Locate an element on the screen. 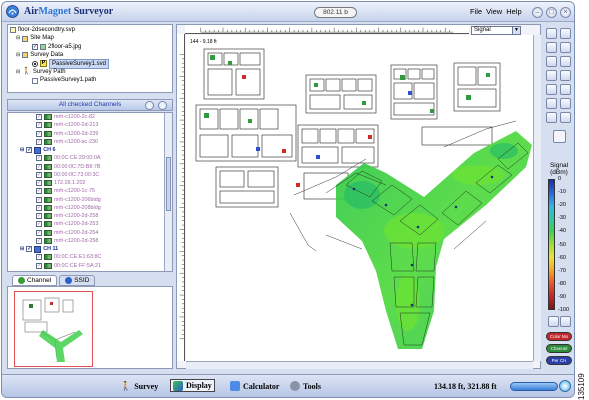  heatmap-type-select: Signal ▼ is located at coordinates (496, 30).